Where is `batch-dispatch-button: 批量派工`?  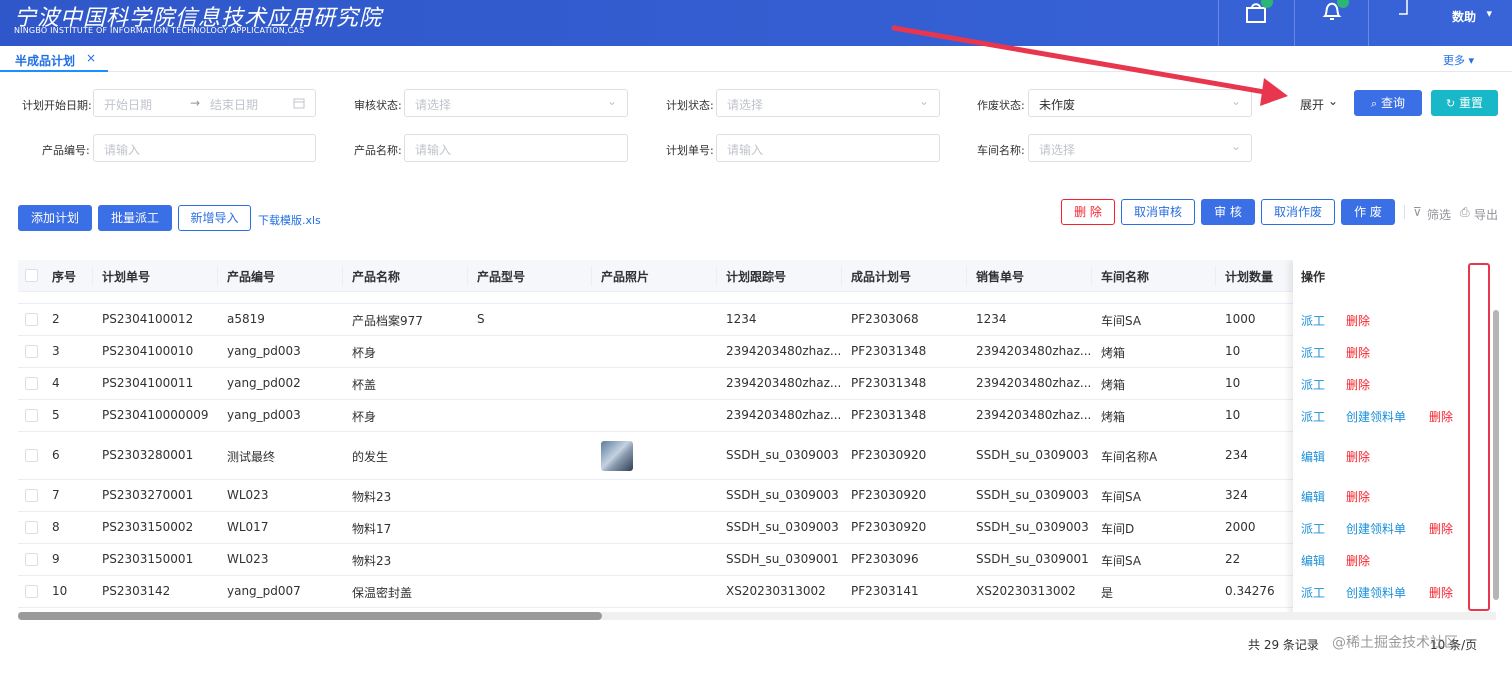 batch-dispatch-button: 批量派工 is located at coordinates (135, 218).